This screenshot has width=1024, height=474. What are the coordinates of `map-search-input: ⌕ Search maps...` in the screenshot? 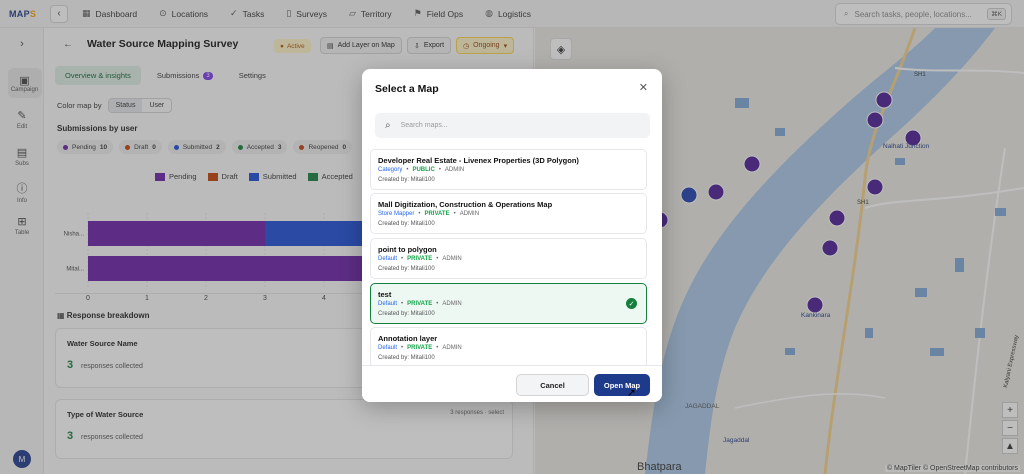 It's located at (512, 125).